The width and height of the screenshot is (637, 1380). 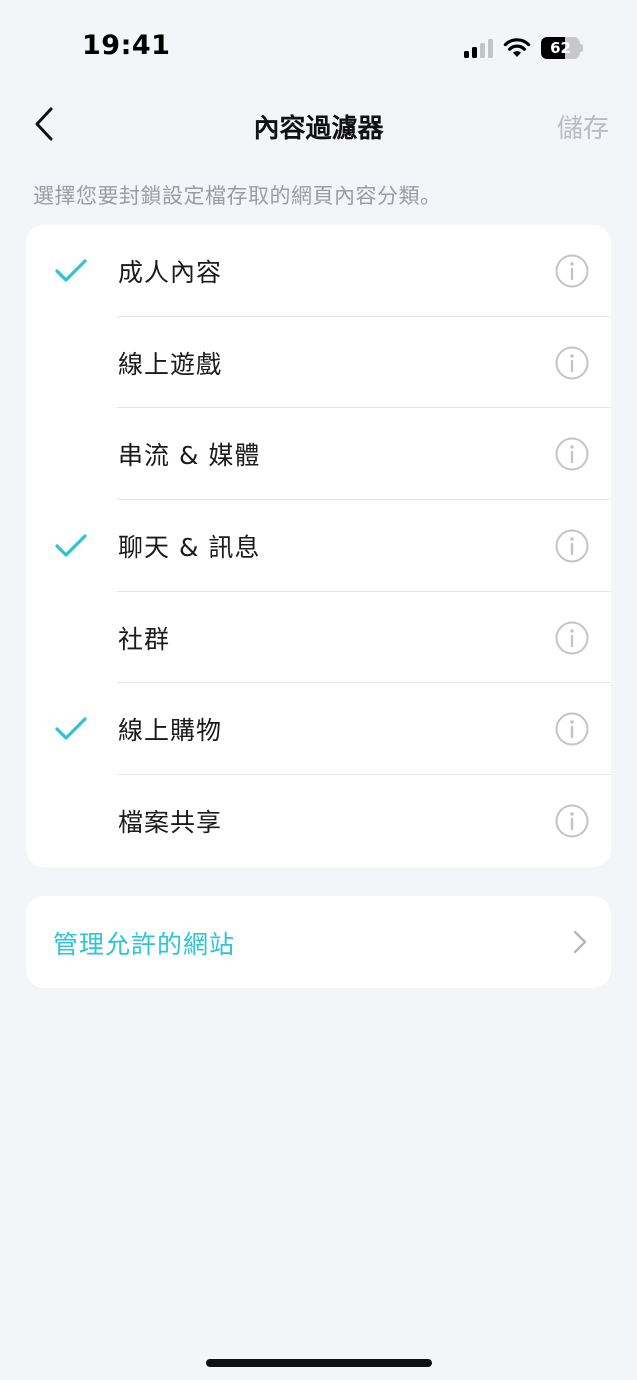 What do you see at coordinates (318, 454) in the screenshot?
I see `category-row: 串流 & 媒體` at bounding box center [318, 454].